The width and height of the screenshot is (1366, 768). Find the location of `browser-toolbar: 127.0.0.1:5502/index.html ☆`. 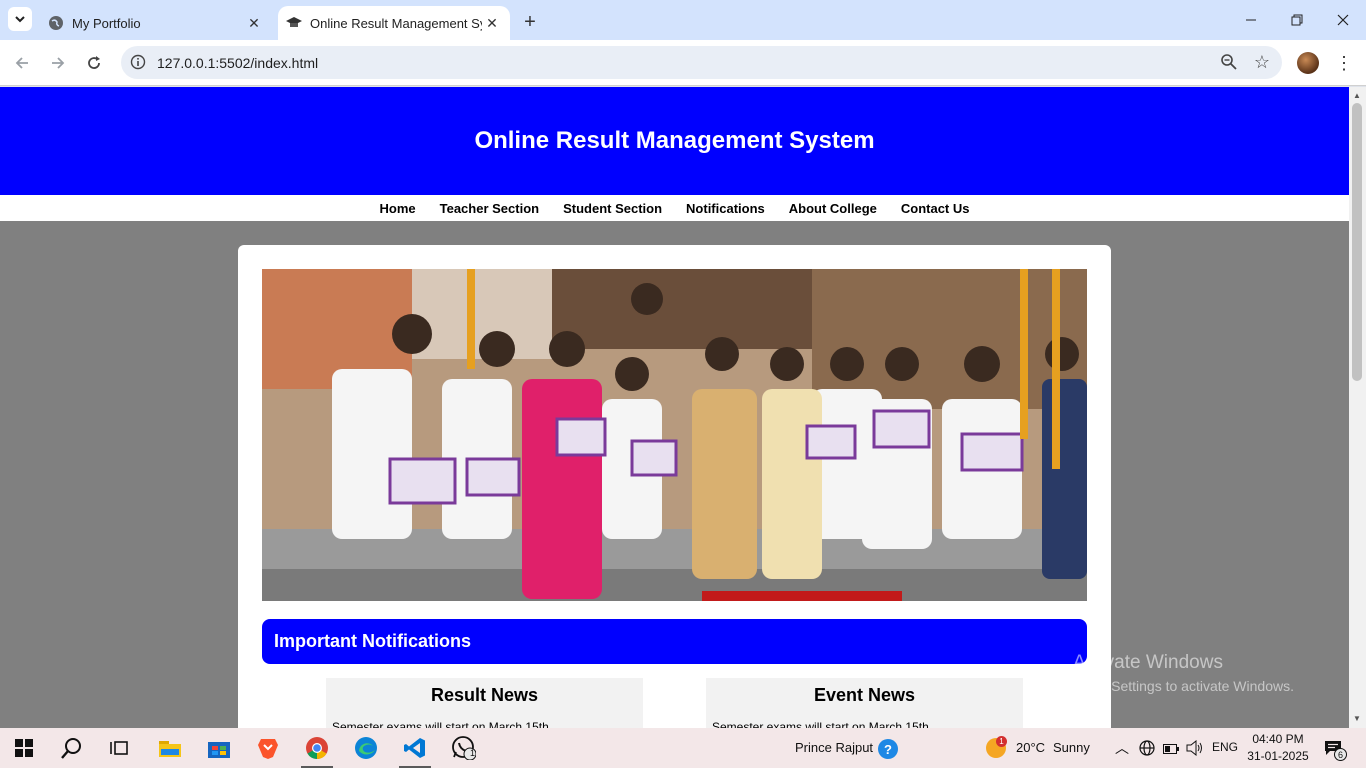

browser-toolbar: 127.0.0.1:5502/index.html ☆ is located at coordinates (683, 63).